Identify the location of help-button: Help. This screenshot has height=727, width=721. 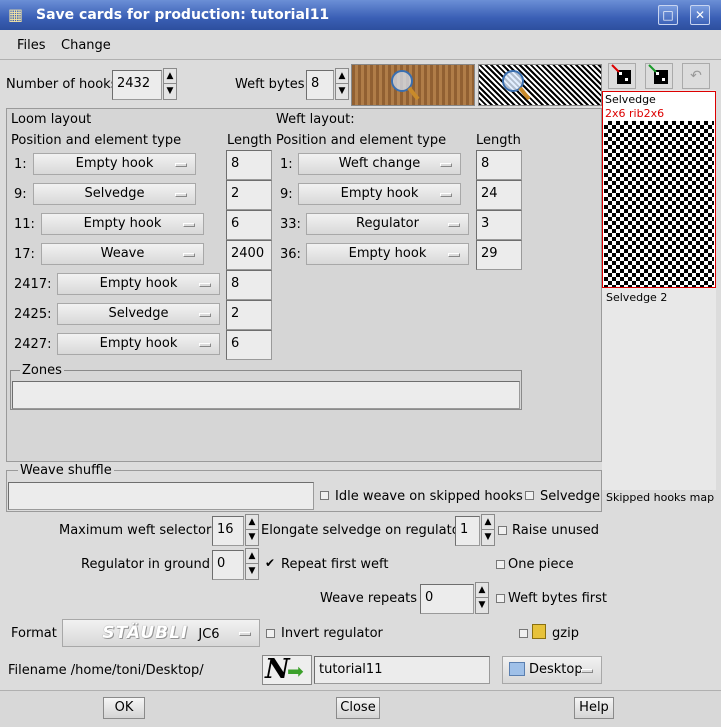
(594, 708).